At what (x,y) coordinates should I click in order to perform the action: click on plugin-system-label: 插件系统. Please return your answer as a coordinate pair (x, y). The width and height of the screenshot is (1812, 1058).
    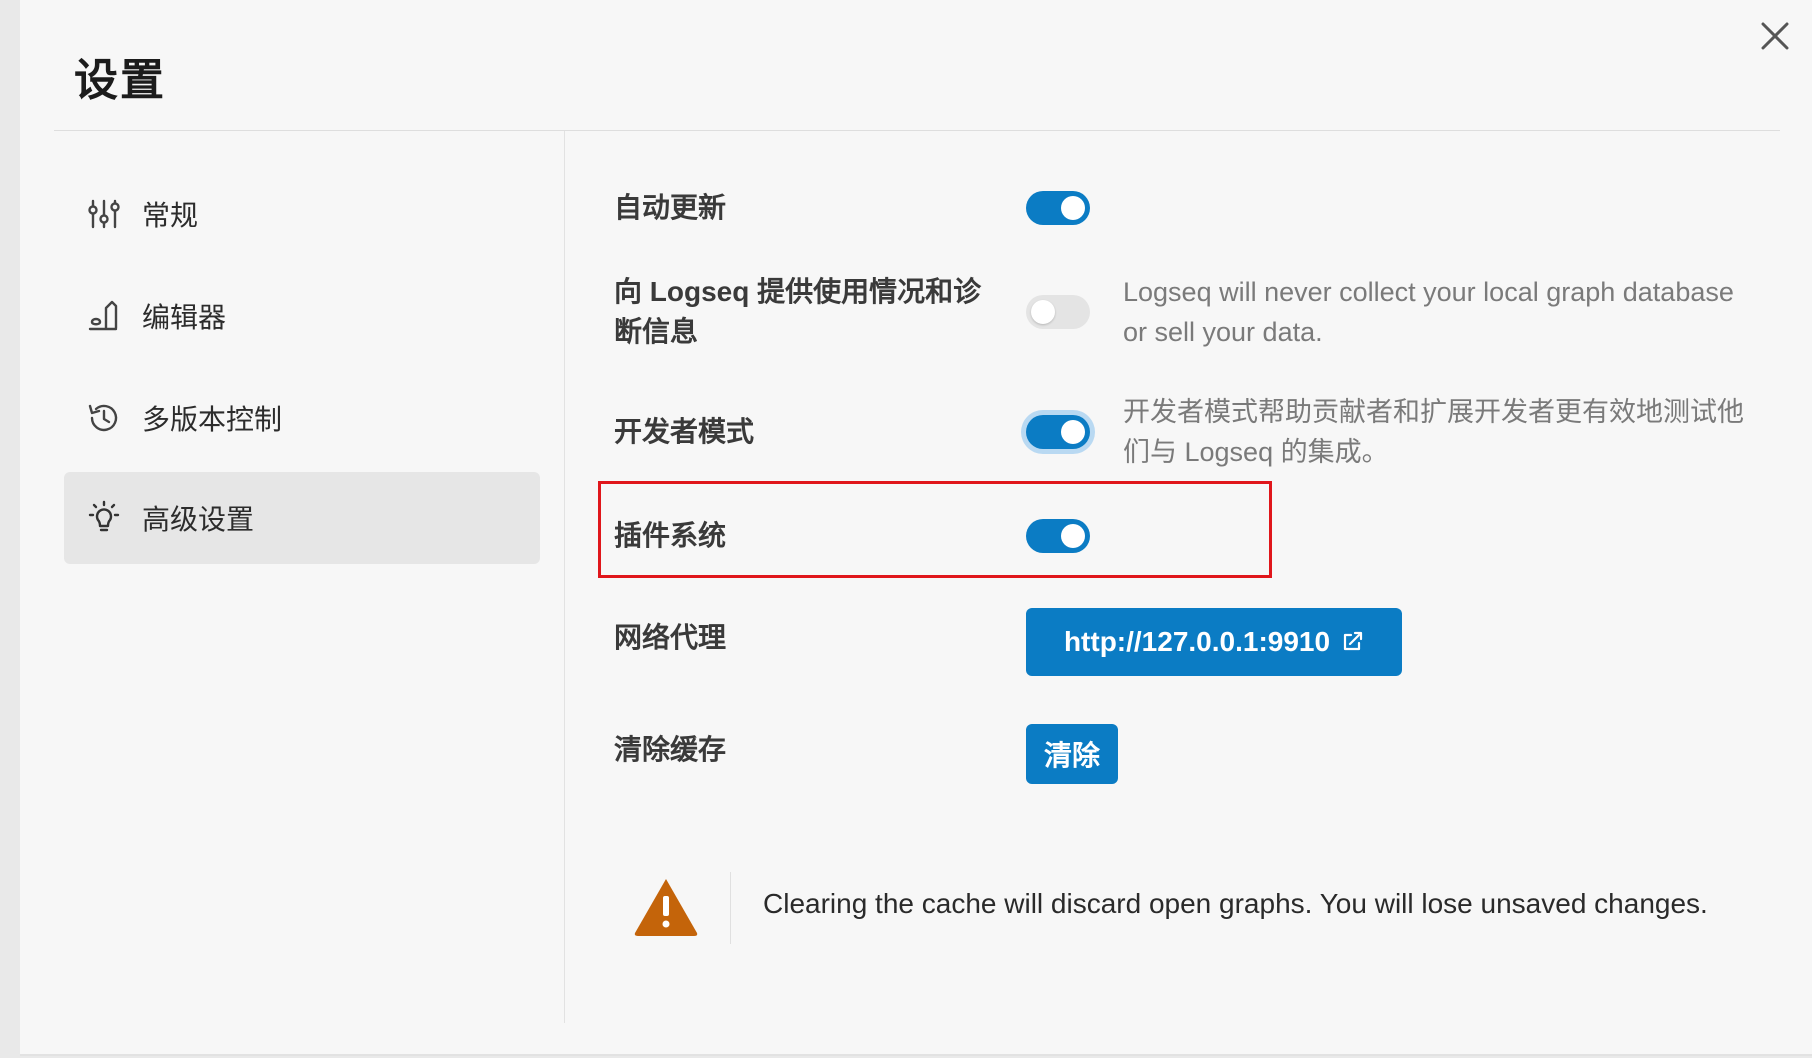
    Looking at the image, I should click on (670, 535).